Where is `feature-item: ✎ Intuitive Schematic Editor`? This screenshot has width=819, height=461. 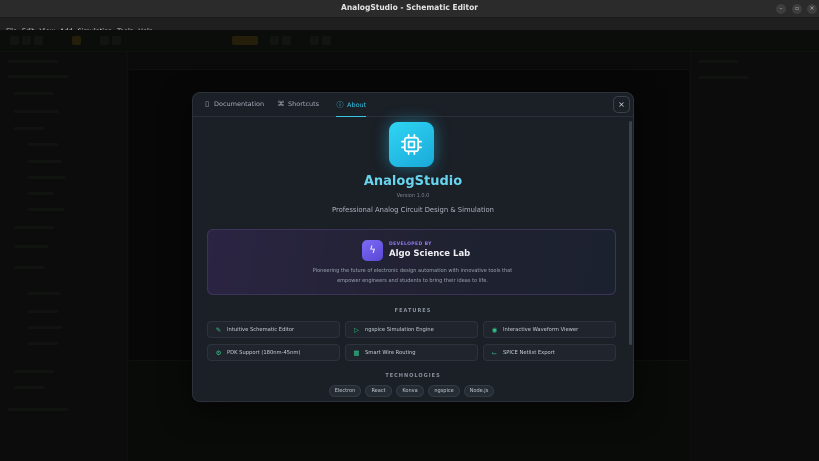 feature-item: ✎ Intuitive Schematic Editor is located at coordinates (273, 329).